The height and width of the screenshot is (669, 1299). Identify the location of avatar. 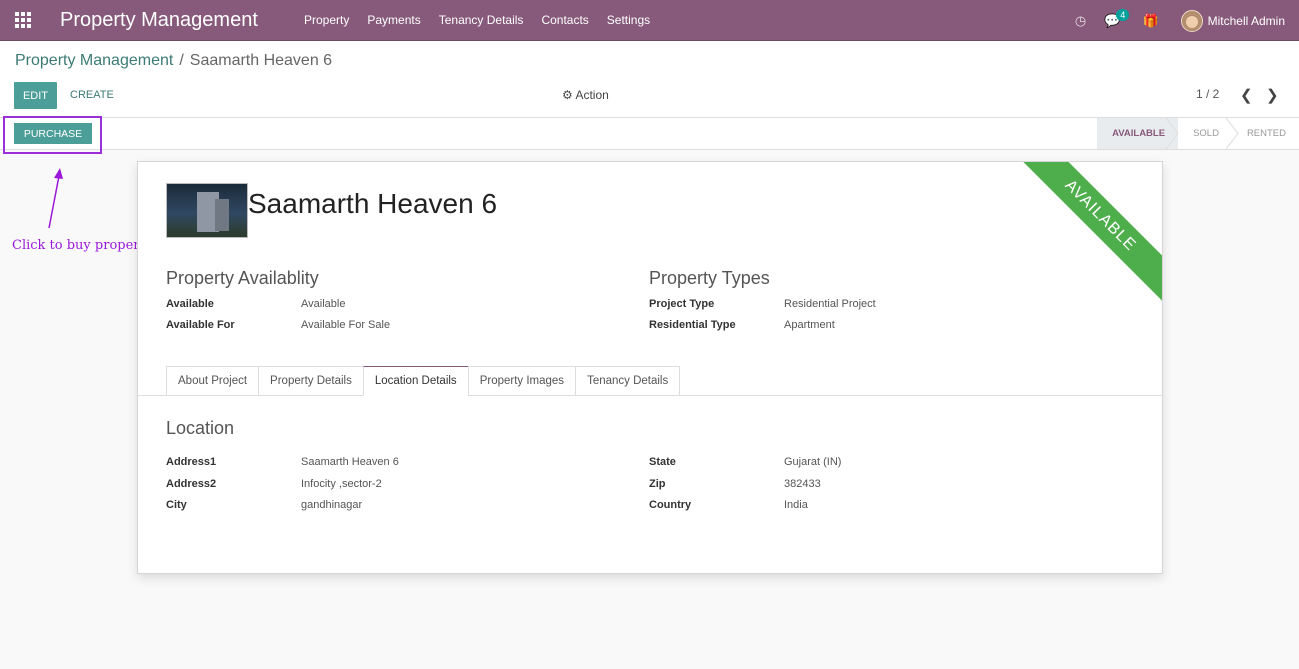
(1191, 20).